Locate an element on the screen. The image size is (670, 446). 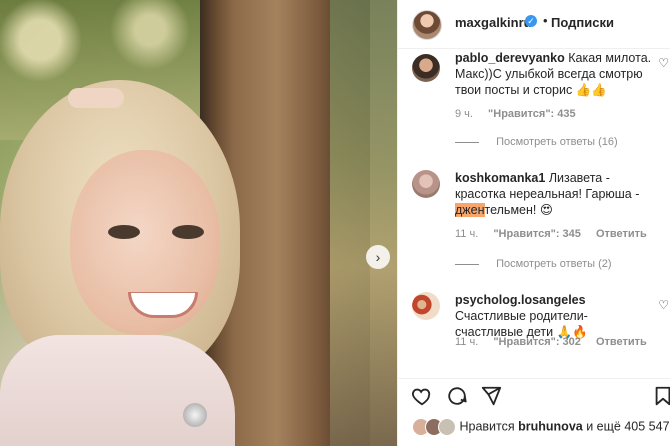
comment-button is located at coordinates (457, 396).